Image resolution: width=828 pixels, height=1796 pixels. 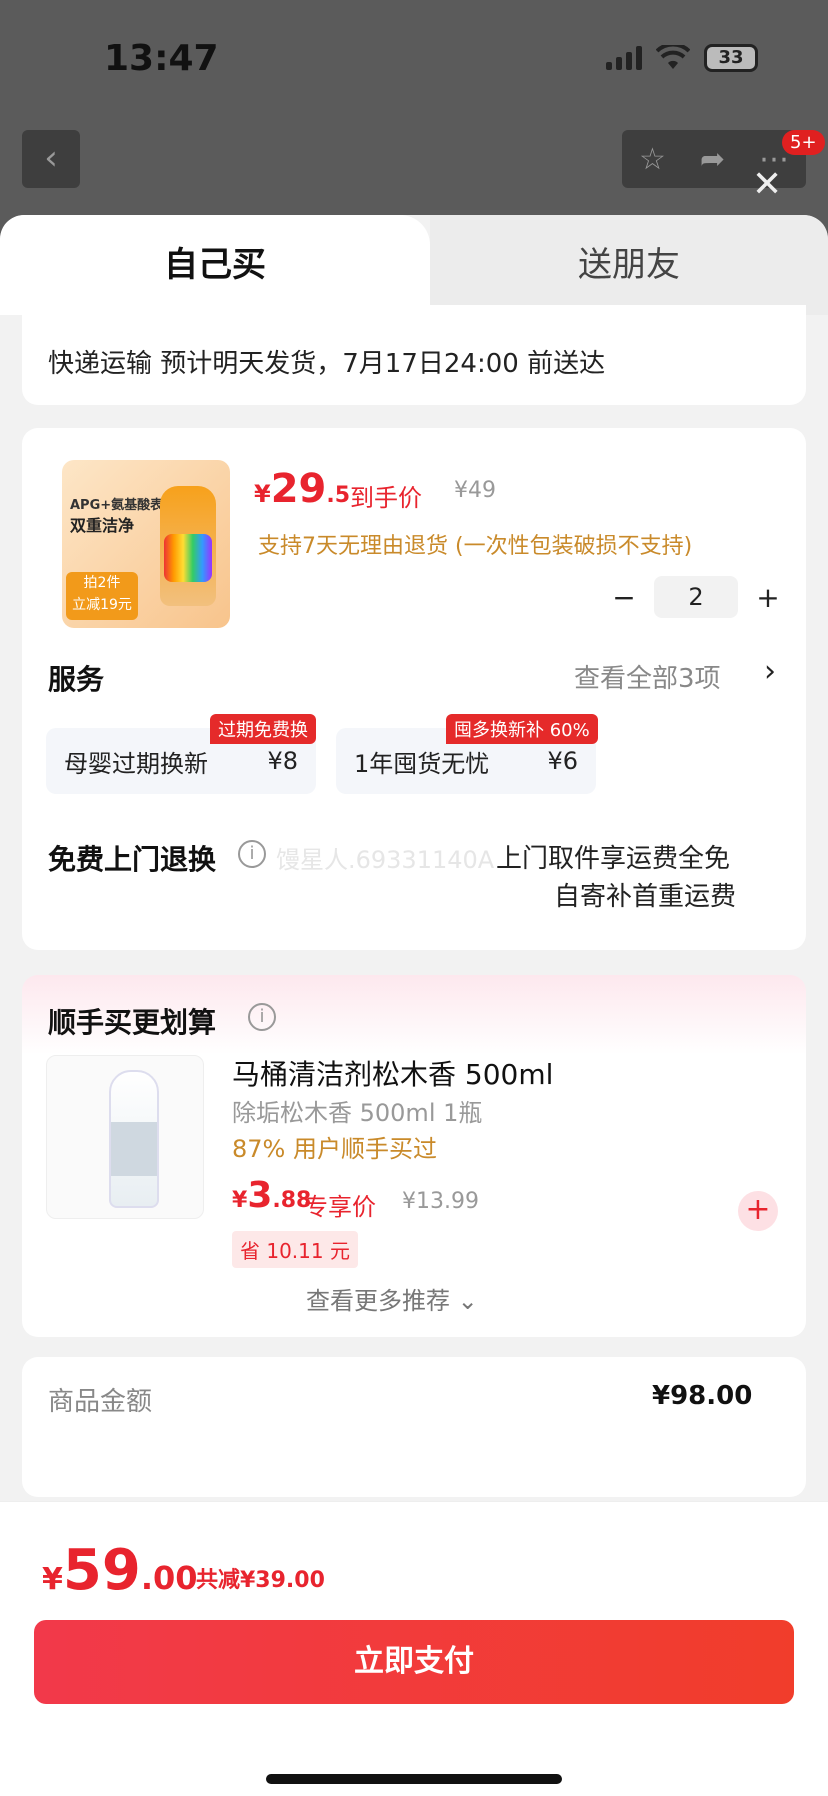 What do you see at coordinates (146, 544) in the screenshot?
I see `product-image: APG+氨基酸表活 双重洁净 拍2件 立减19元` at bounding box center [146, 544].